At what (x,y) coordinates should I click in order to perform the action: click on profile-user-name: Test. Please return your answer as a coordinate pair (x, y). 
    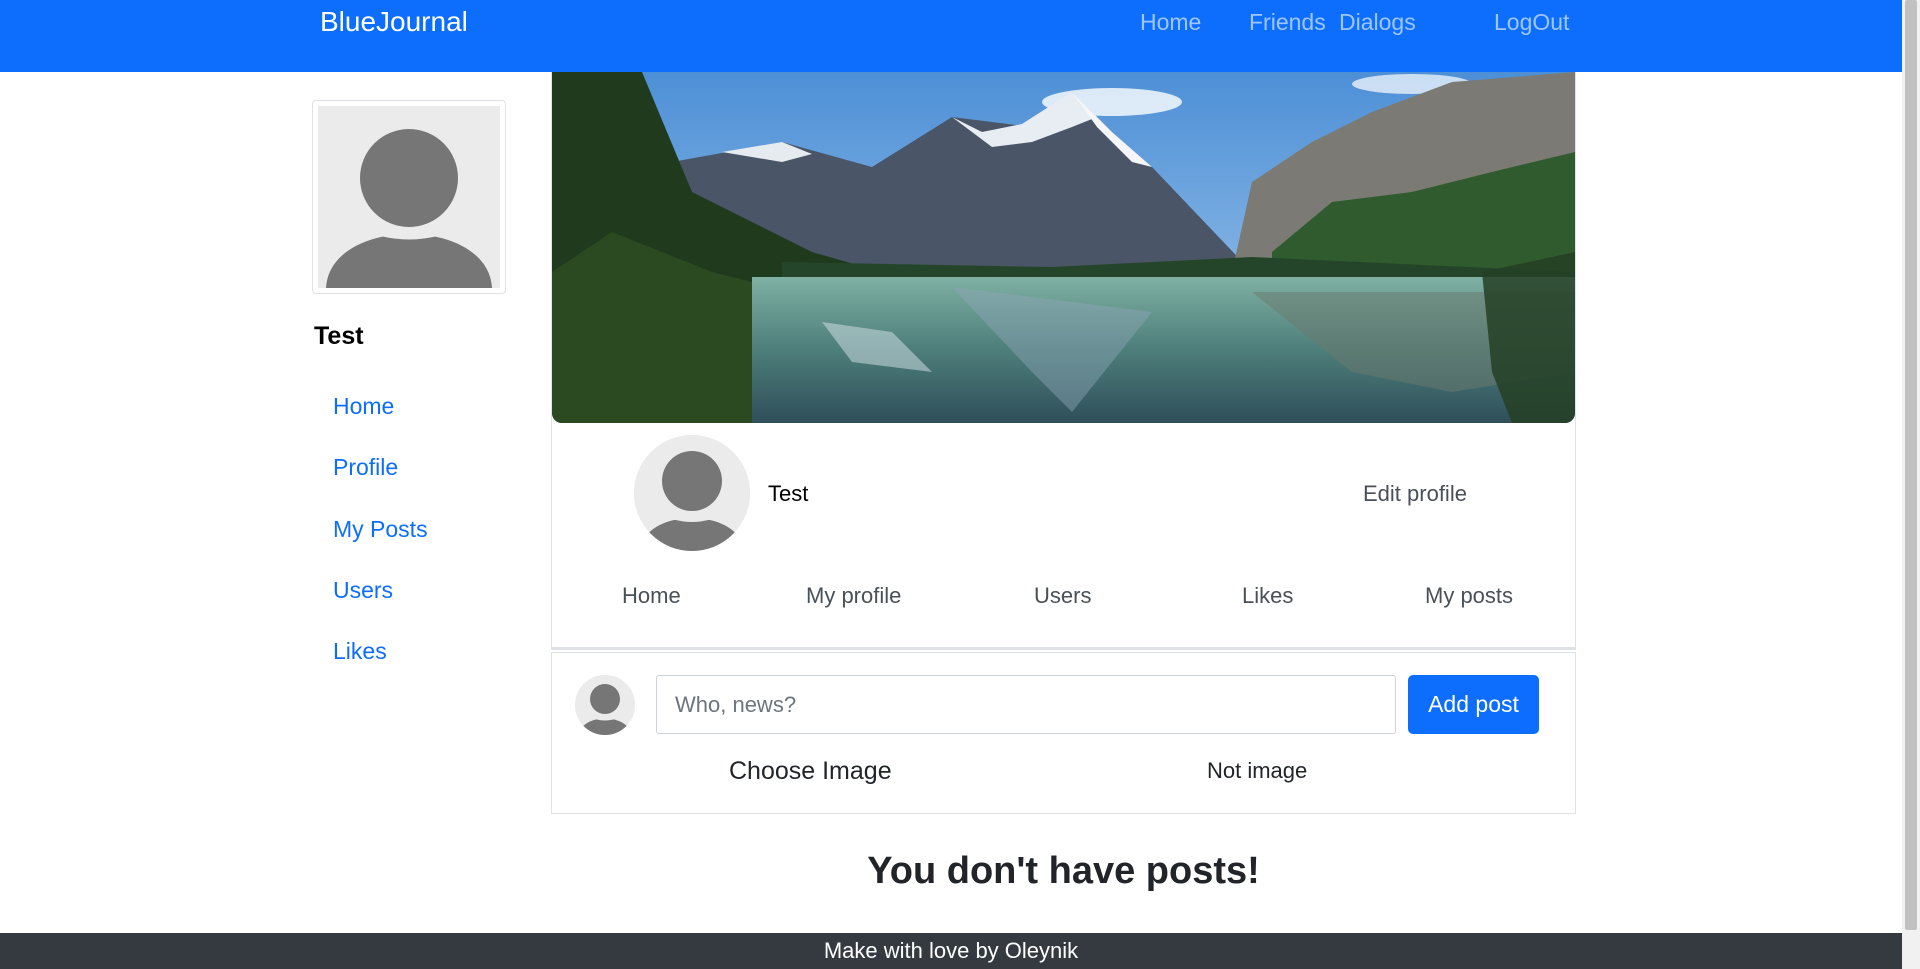
    Looking at the image, I should click on (788, 493).